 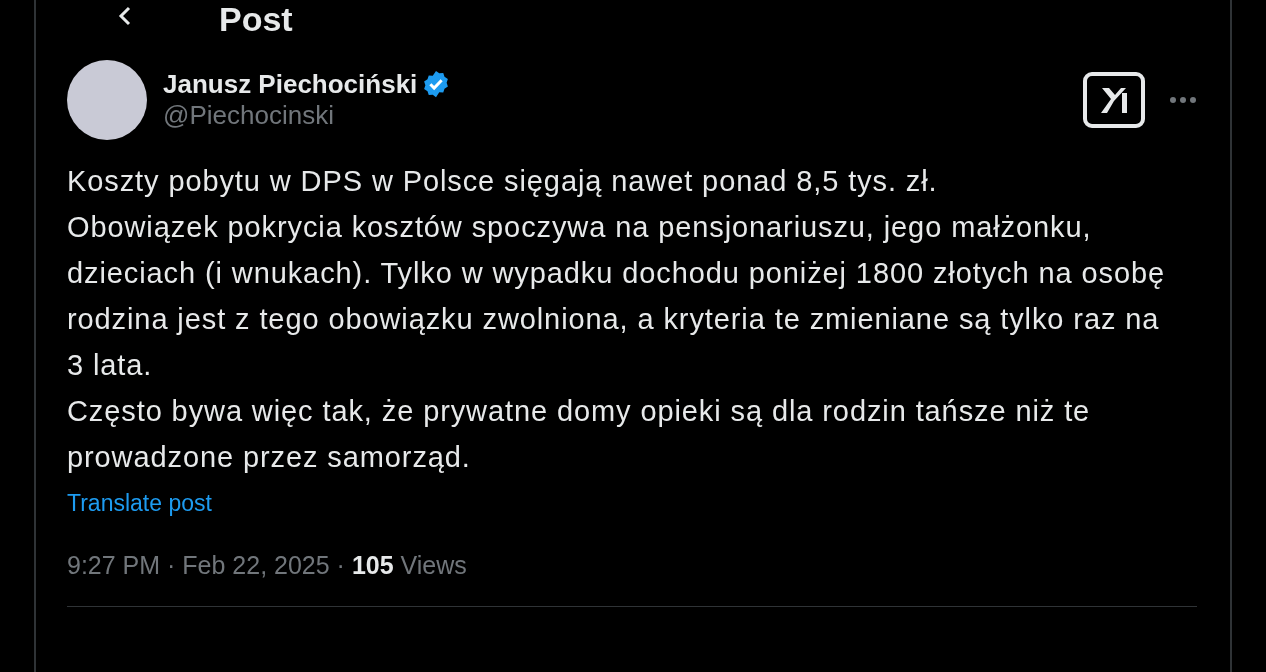 What do you see at coordinates (623, 116) in the screenshot?
I see `author-handle: @Piechocinski` at bounding box center [623, 116].